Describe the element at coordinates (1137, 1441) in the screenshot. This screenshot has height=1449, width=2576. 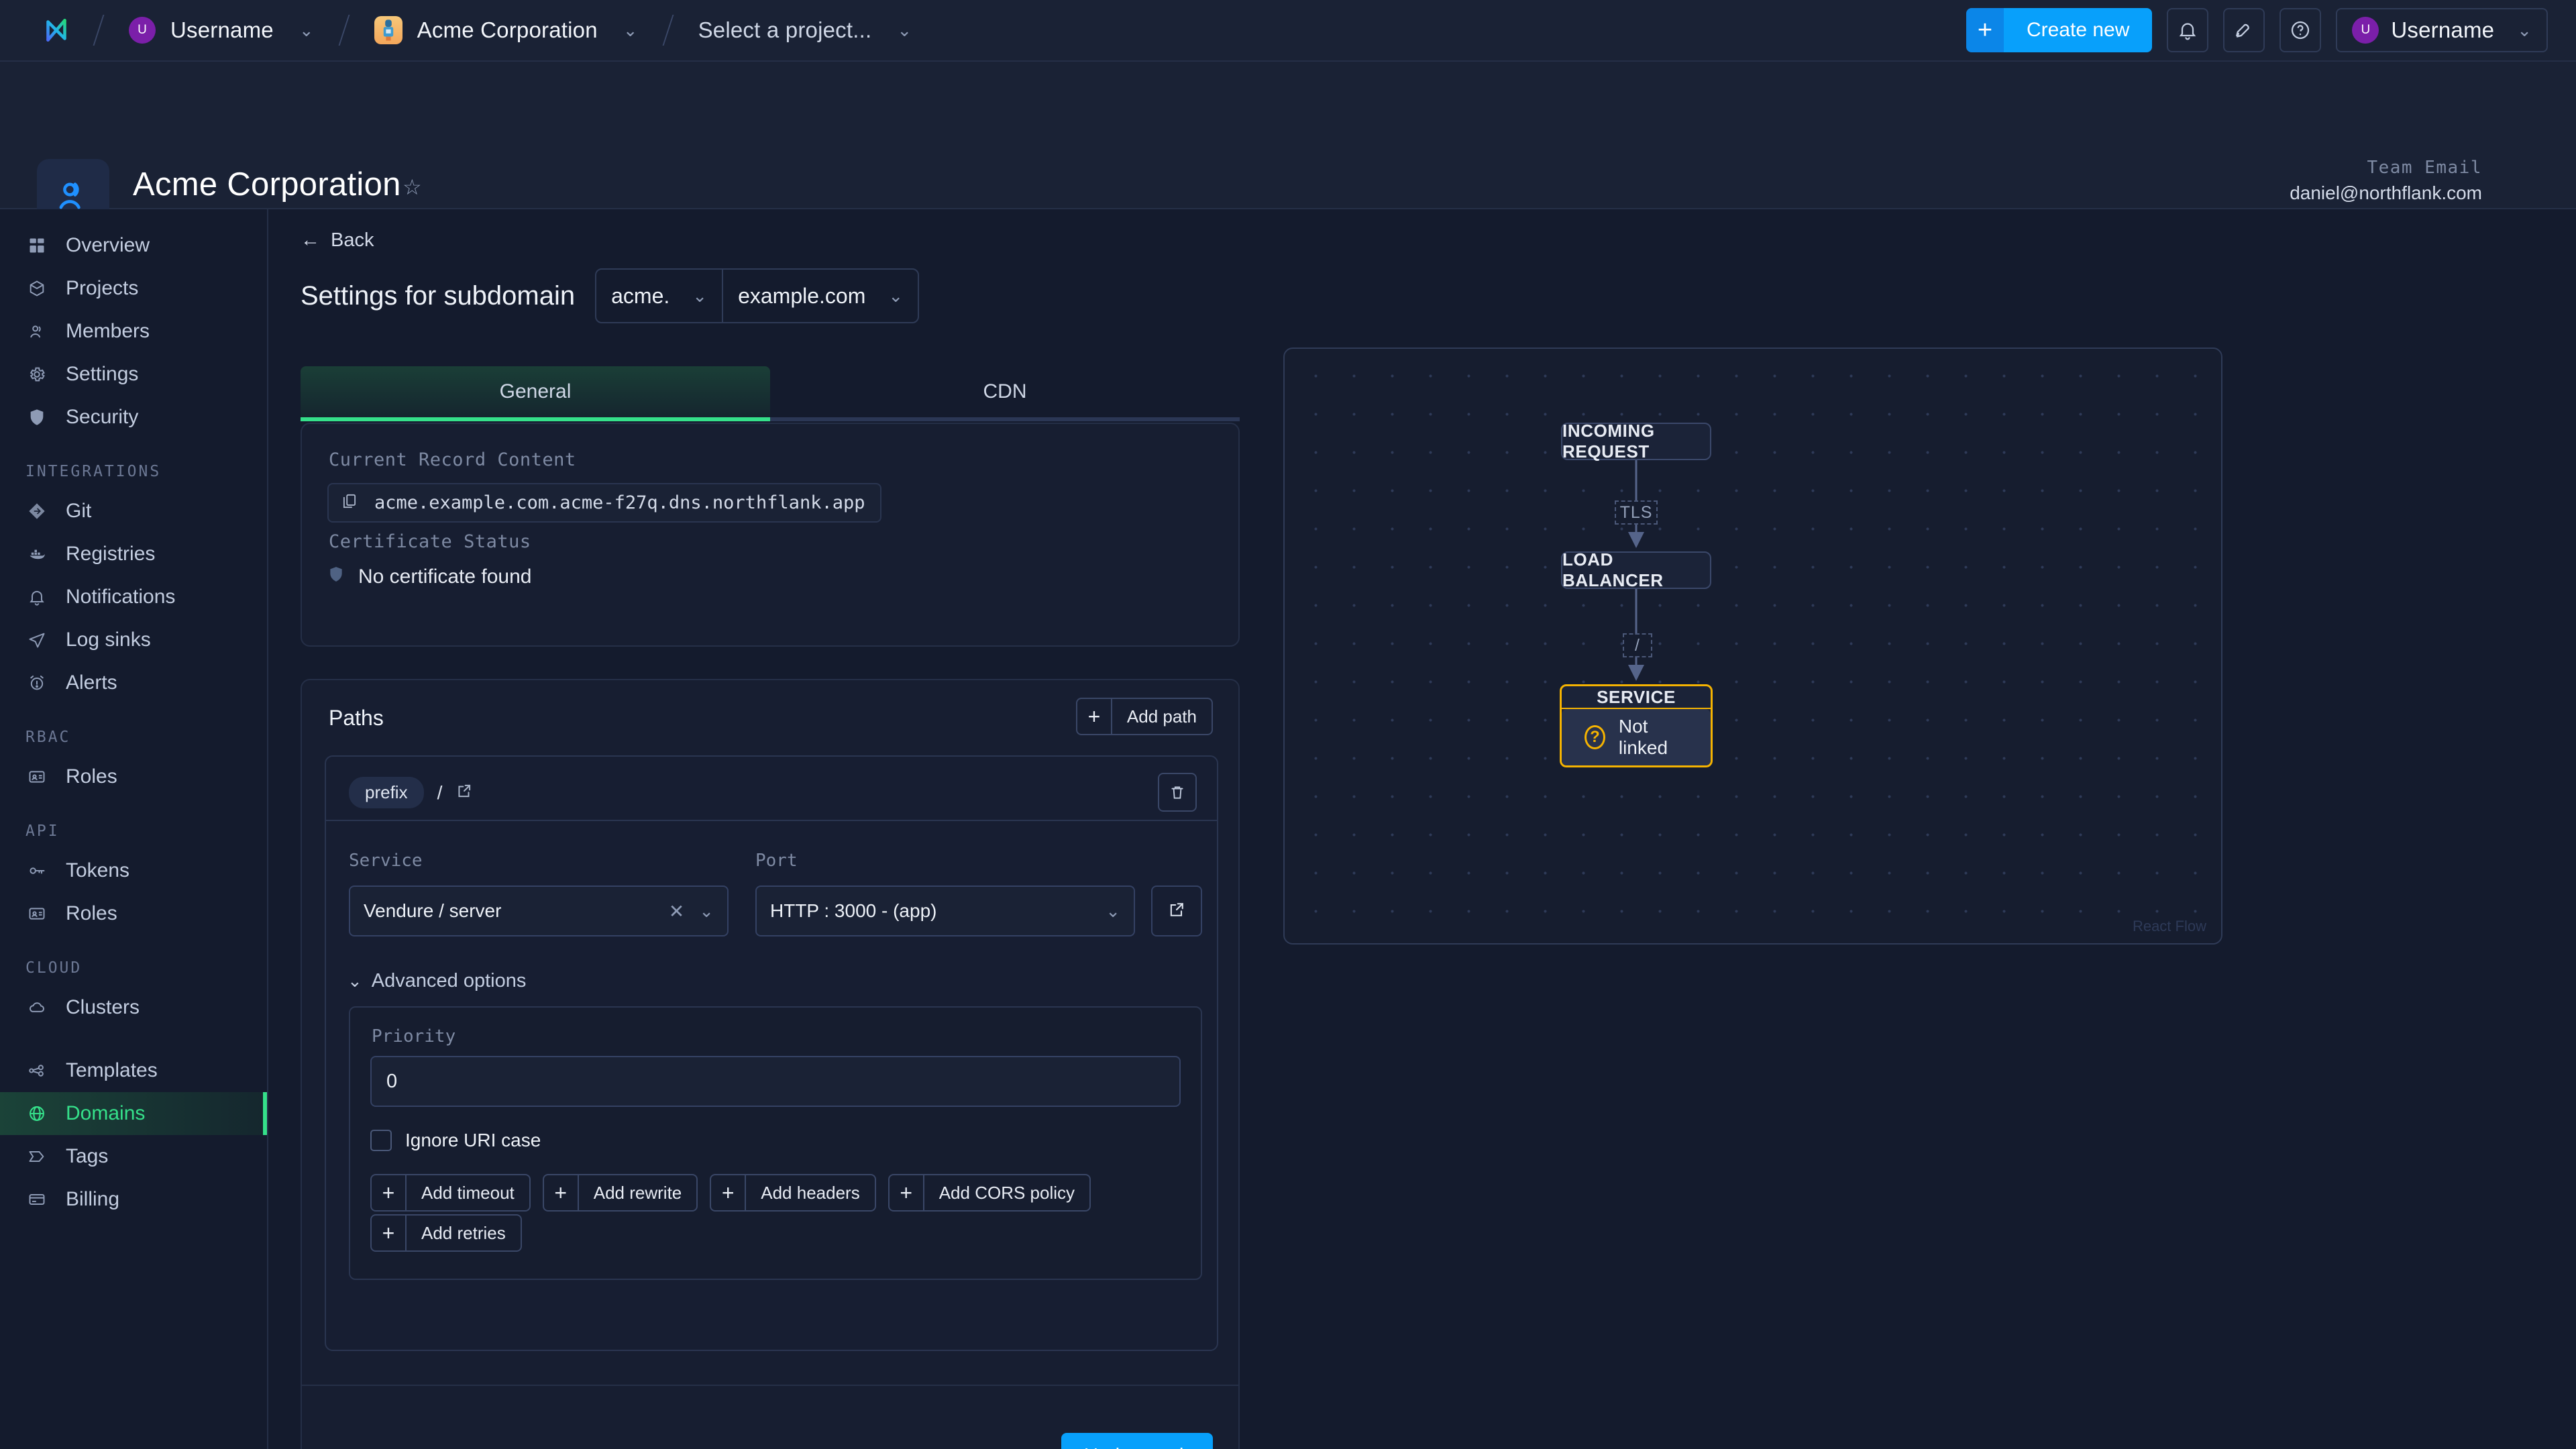
I see `update-path-button: Update path` at that location.